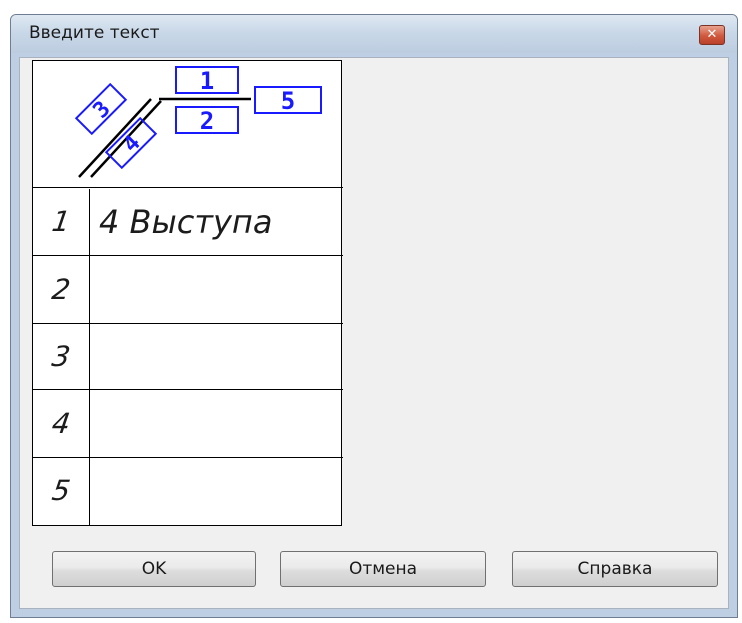 This screenshot has width=742, height=623. I want to click on row-text-1: 4 Выступа, so click(217, 222).